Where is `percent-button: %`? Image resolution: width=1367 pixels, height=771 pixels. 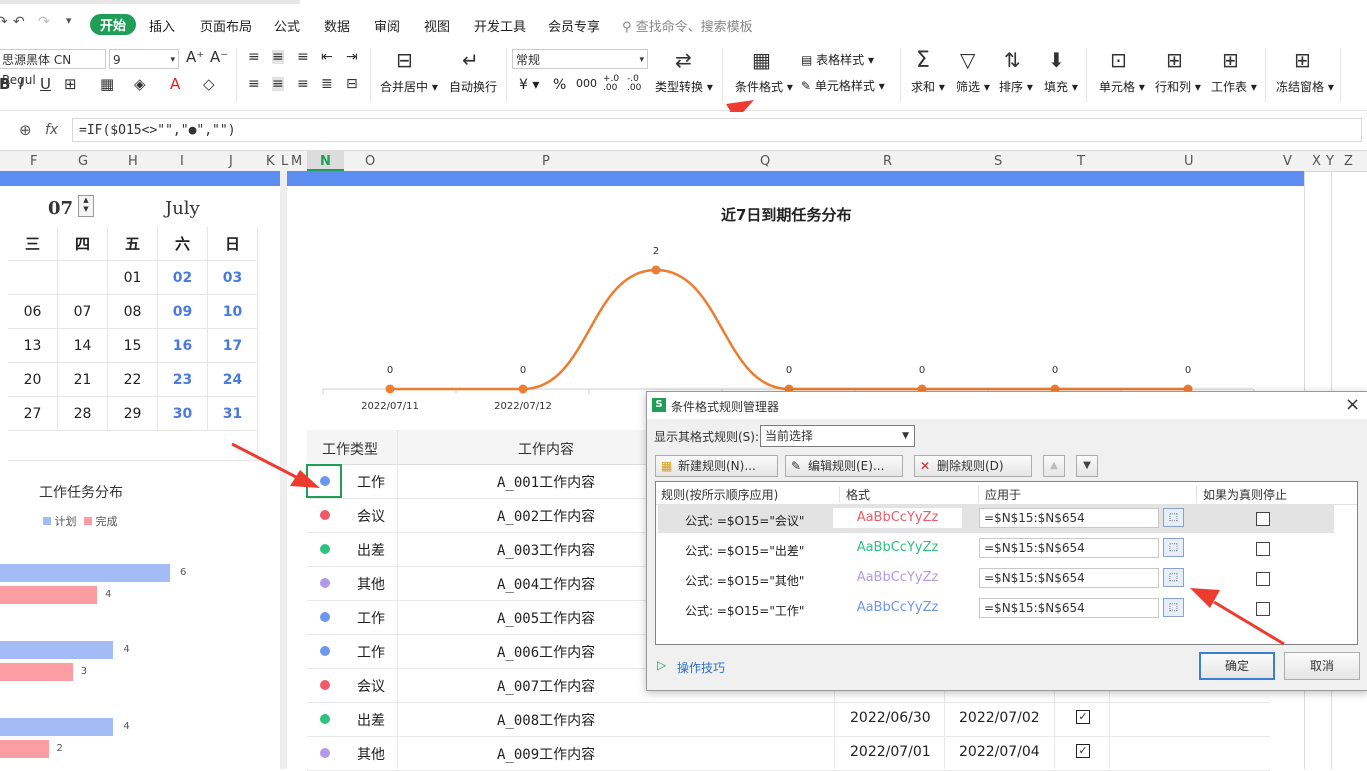 percent-button: % is located at coordinates (559, 85).